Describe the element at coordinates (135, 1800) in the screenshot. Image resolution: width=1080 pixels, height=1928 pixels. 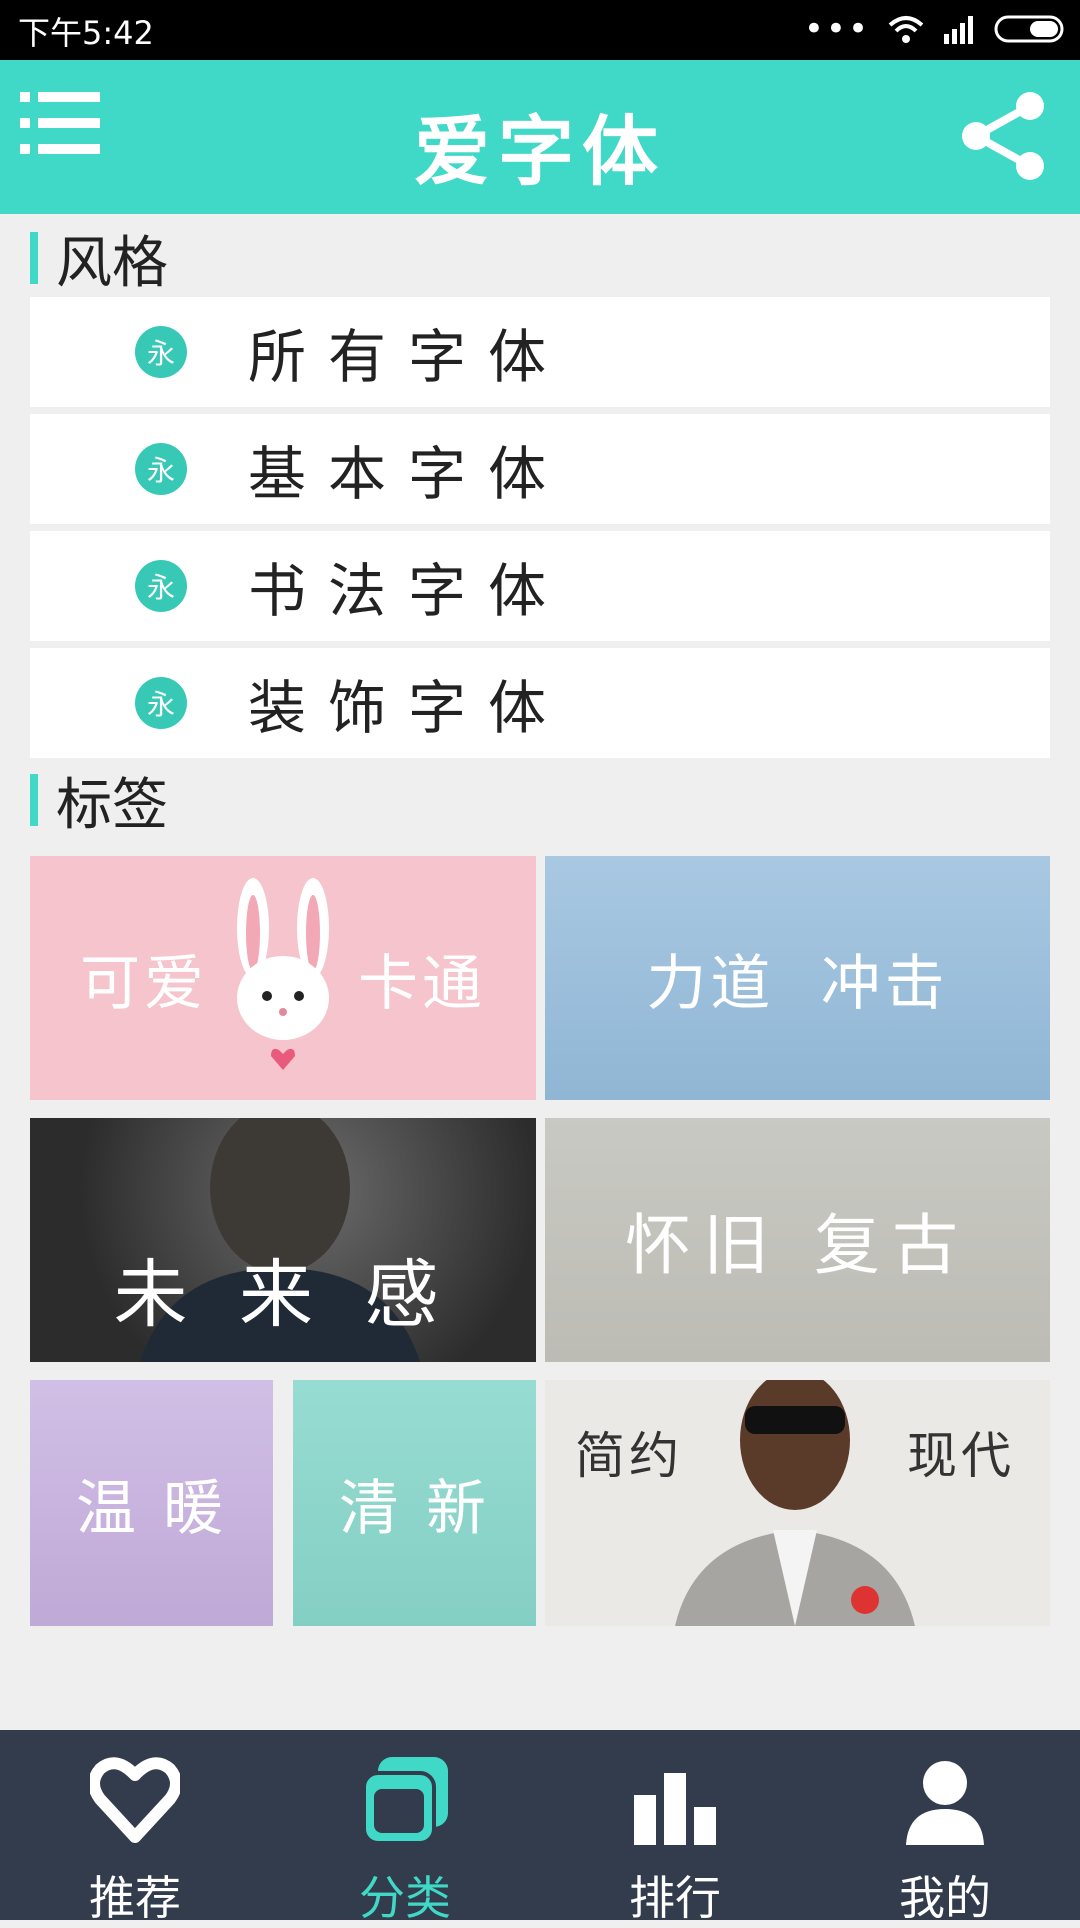
I see `heart-icon` at that location.